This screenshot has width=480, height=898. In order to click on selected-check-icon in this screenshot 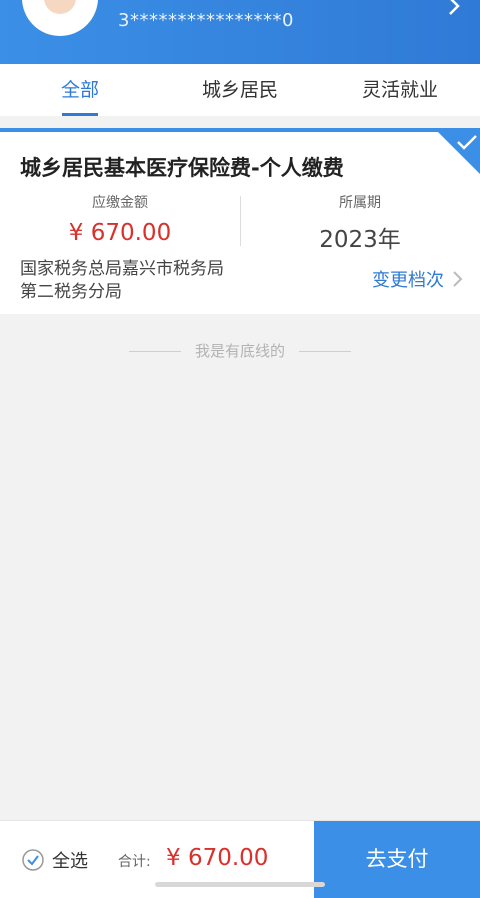, I will do `click(457, 151)`.